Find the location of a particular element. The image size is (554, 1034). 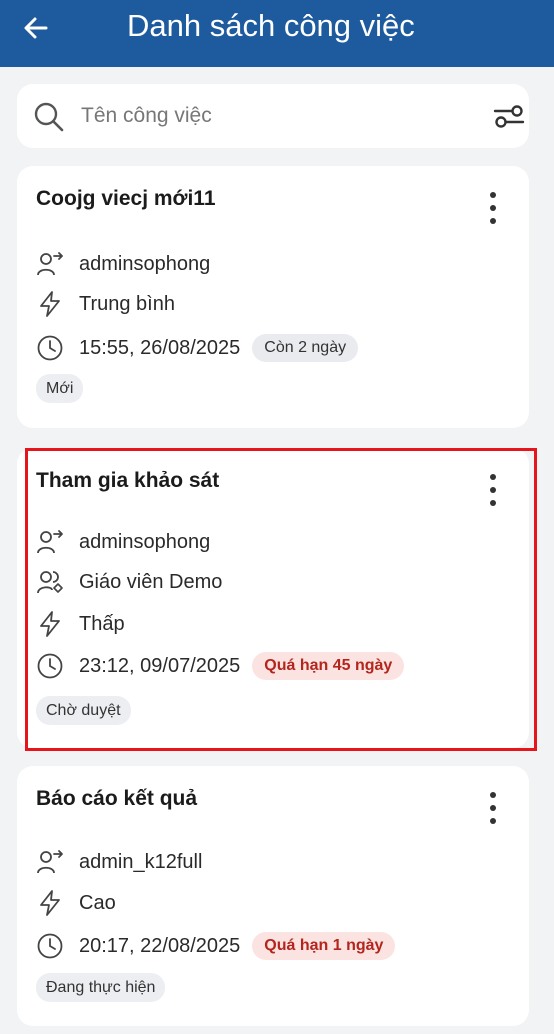

assignee-text: Giáo viên Demo is located at coordinates (151, 581).